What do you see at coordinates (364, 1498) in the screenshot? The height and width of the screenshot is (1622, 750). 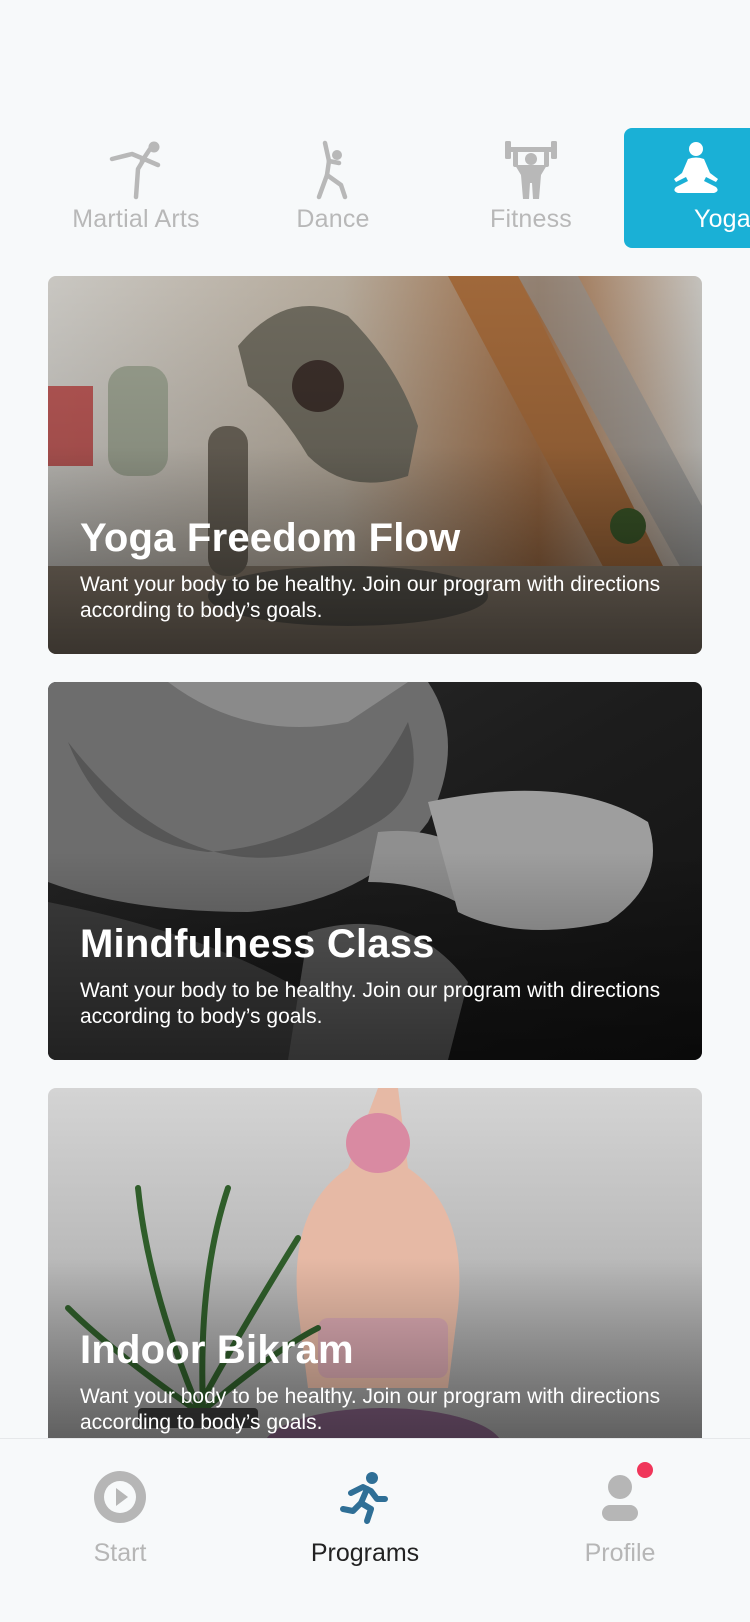 I see `running-person-icon` at bounding box center [364, 1498].